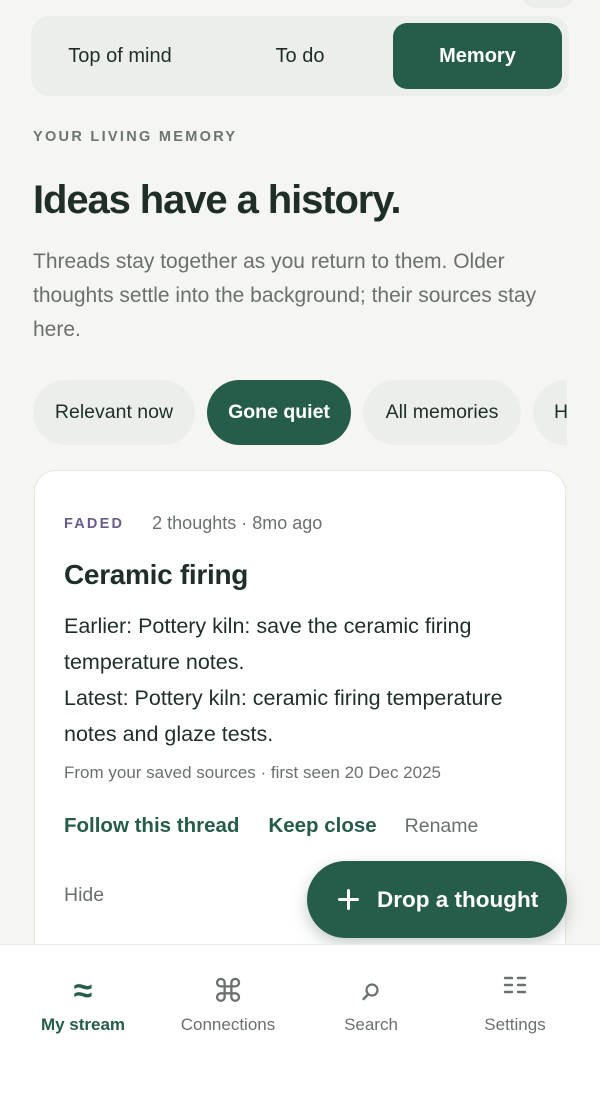  Describe the element at coordinates (135, 137) in the screenshot. I see `section-kicker: YOUR LIVING MEMORY` at that location.